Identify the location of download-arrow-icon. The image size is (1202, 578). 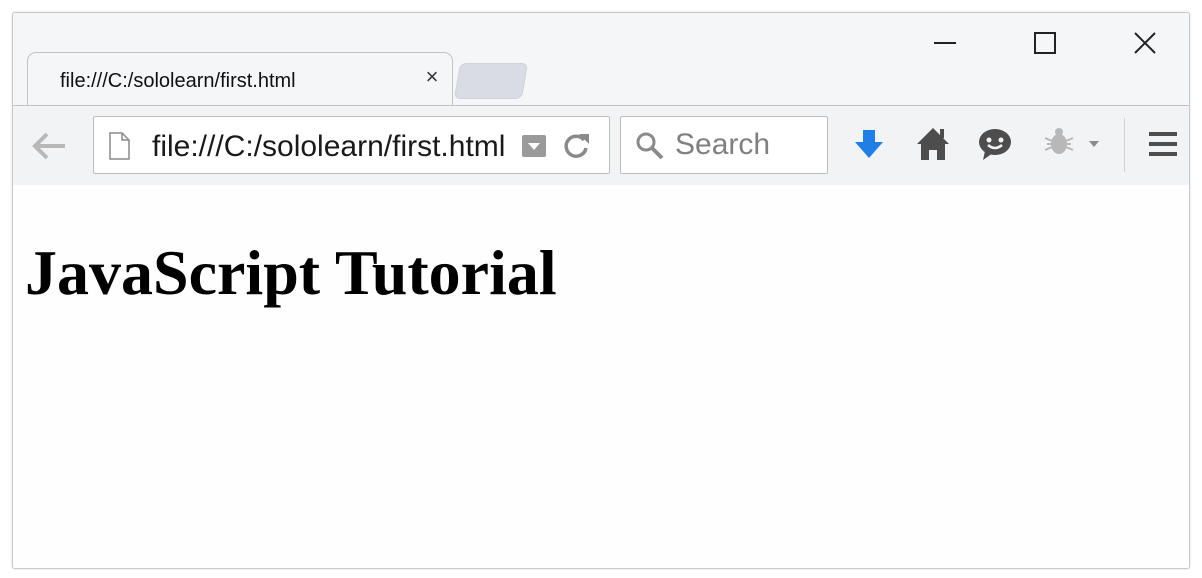
(869, 144).